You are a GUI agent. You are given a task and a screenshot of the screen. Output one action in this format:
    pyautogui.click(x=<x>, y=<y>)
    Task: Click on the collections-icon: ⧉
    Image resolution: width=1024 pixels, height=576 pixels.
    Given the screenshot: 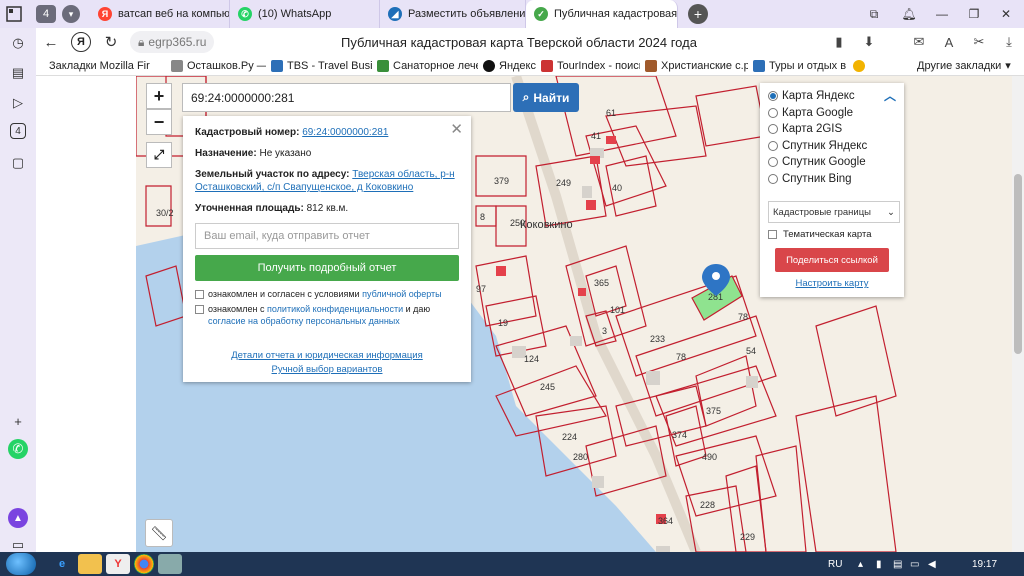 What is the action you would take?
    pyautogui.click(x=874, y=14)
    